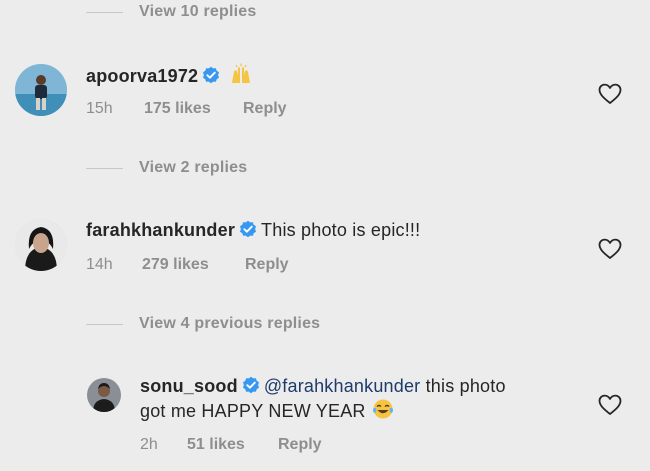 This screenshot has height=471, width=650. What do you see at coordinates (193, 167) in the screenshot?
I see `view-replies-label: View 2 replies` at bounding box center [193, 167].